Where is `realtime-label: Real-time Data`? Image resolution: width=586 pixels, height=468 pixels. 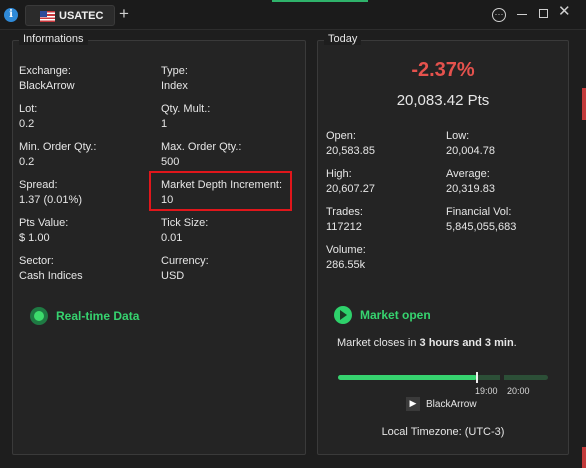 realtime-label: Real-time Data is located at coordinates (98, 316).